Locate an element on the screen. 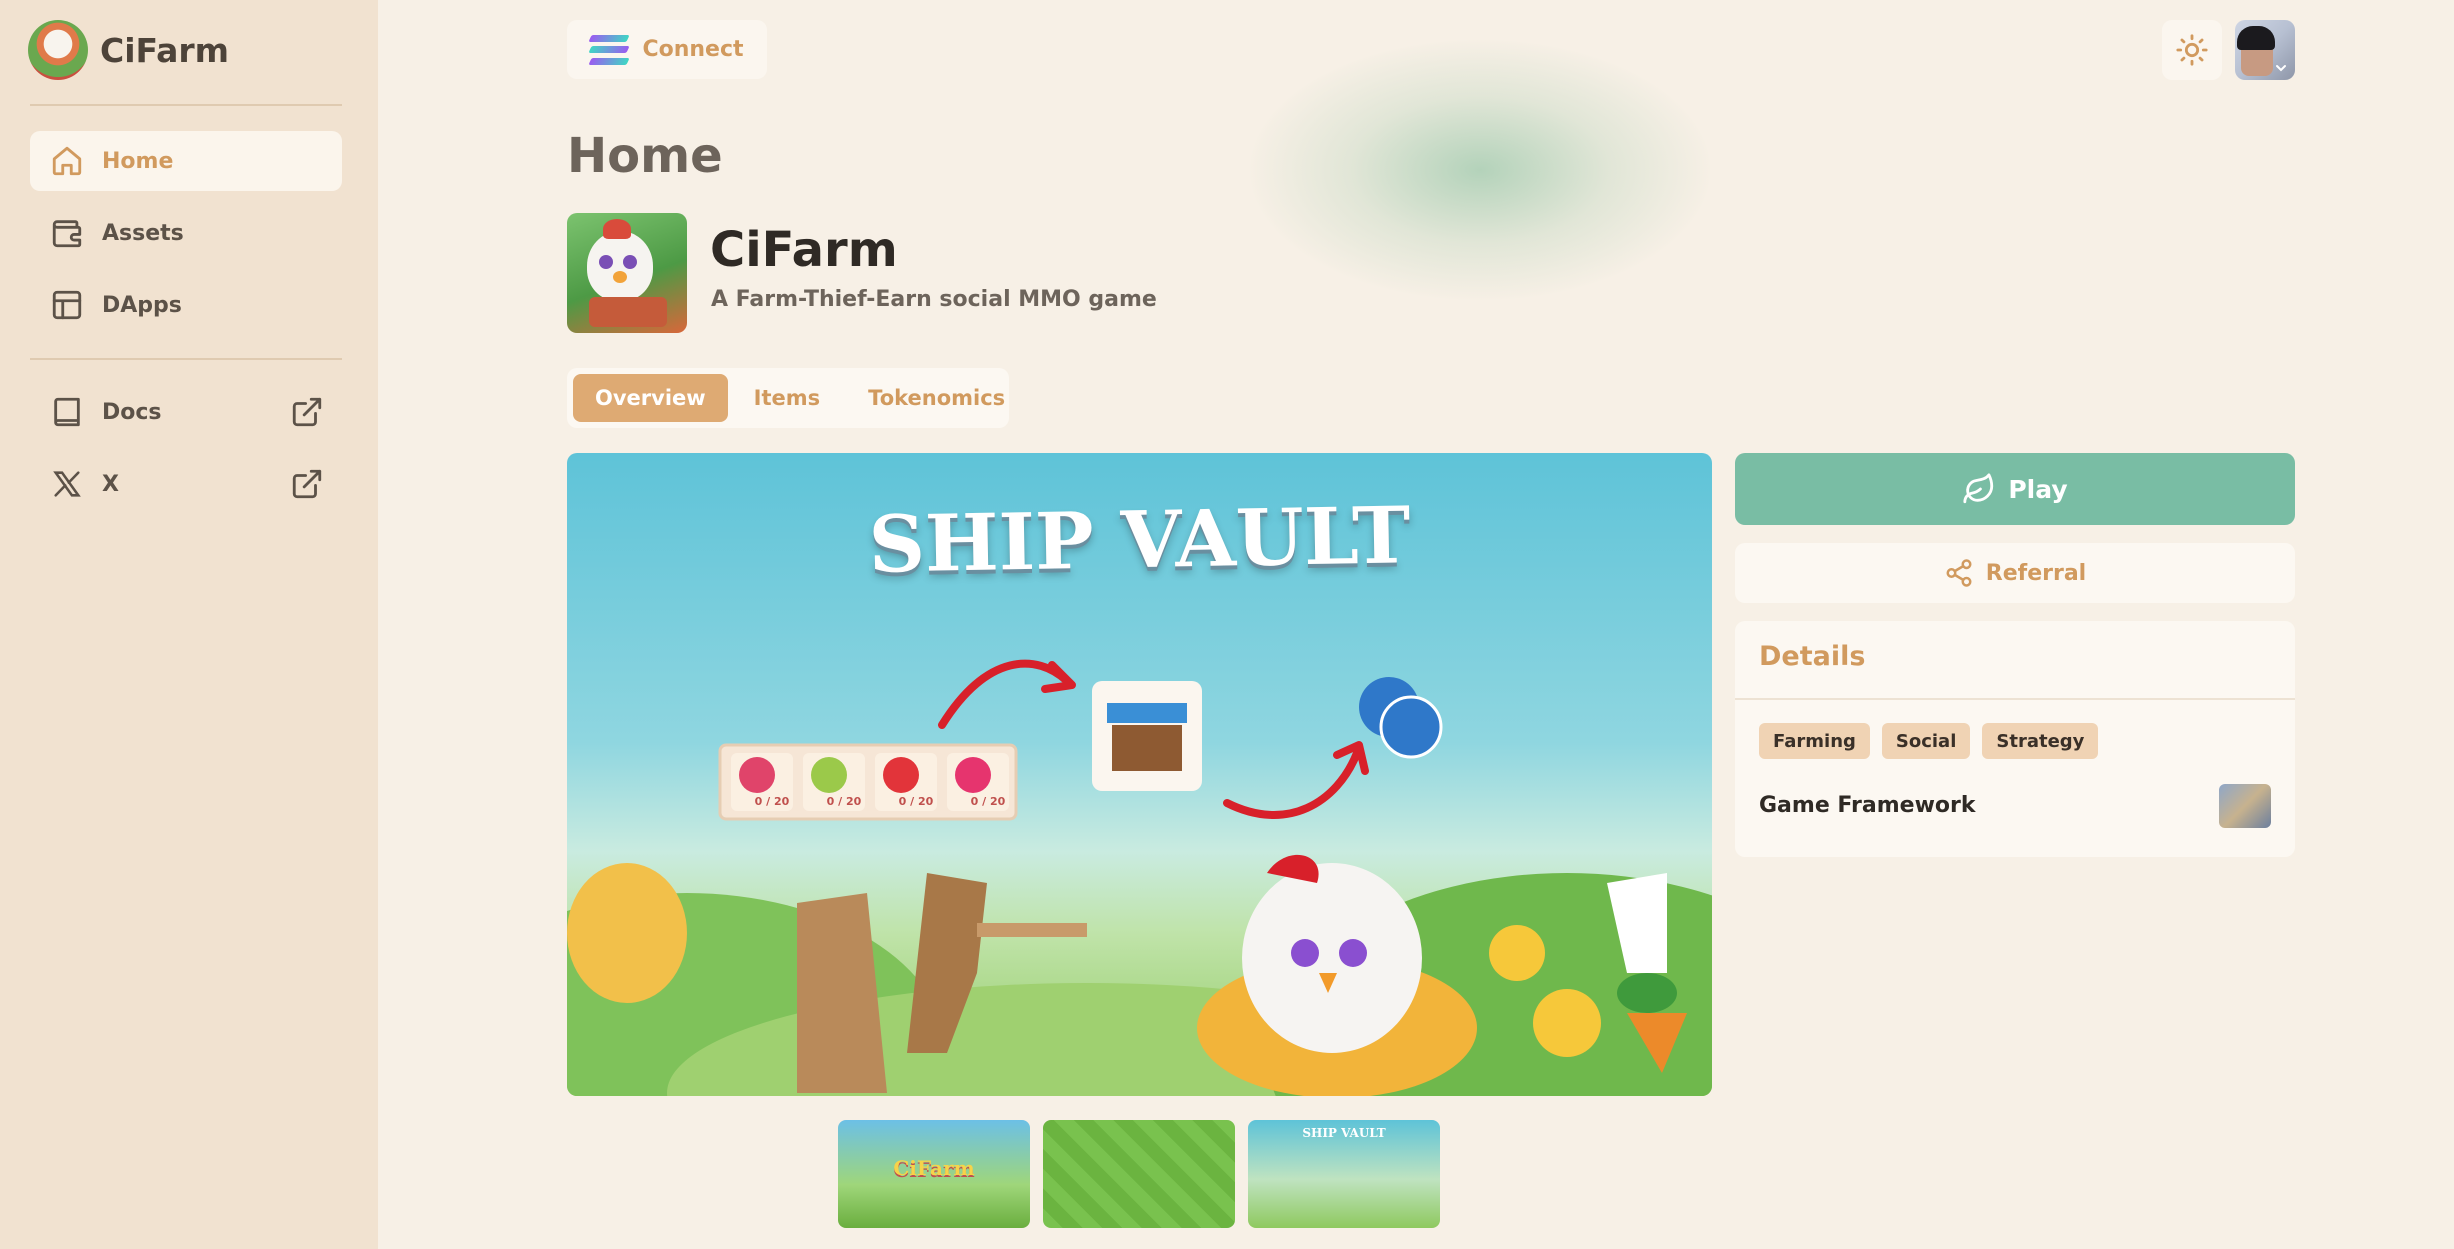 This screenshot has height=1249, width=2454. game-framework-logo is located at coordinates (2245, 806).